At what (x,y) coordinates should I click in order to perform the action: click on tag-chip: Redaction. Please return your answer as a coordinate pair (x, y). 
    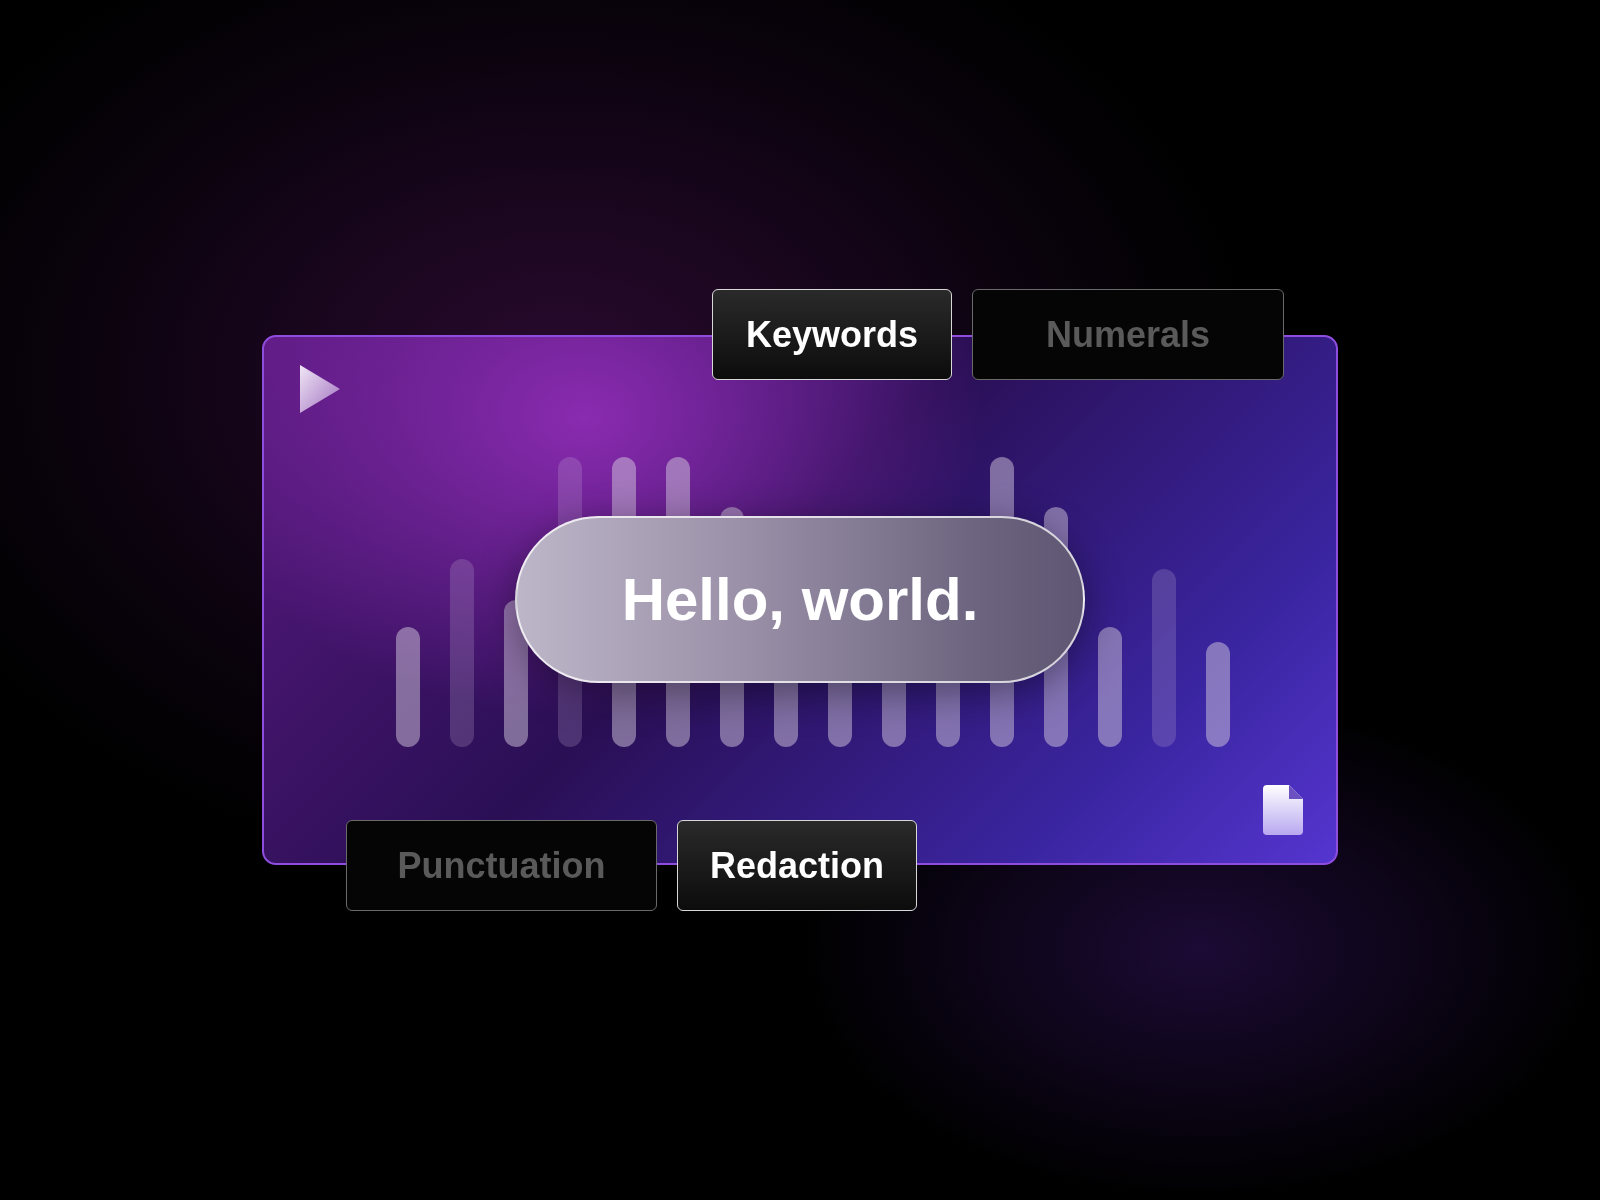
    Looking at the image, I should click on (797, 865).